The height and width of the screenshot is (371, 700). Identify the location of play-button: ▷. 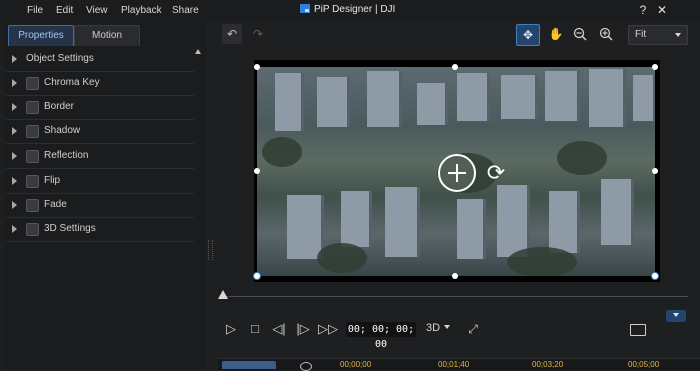
(231, 329).